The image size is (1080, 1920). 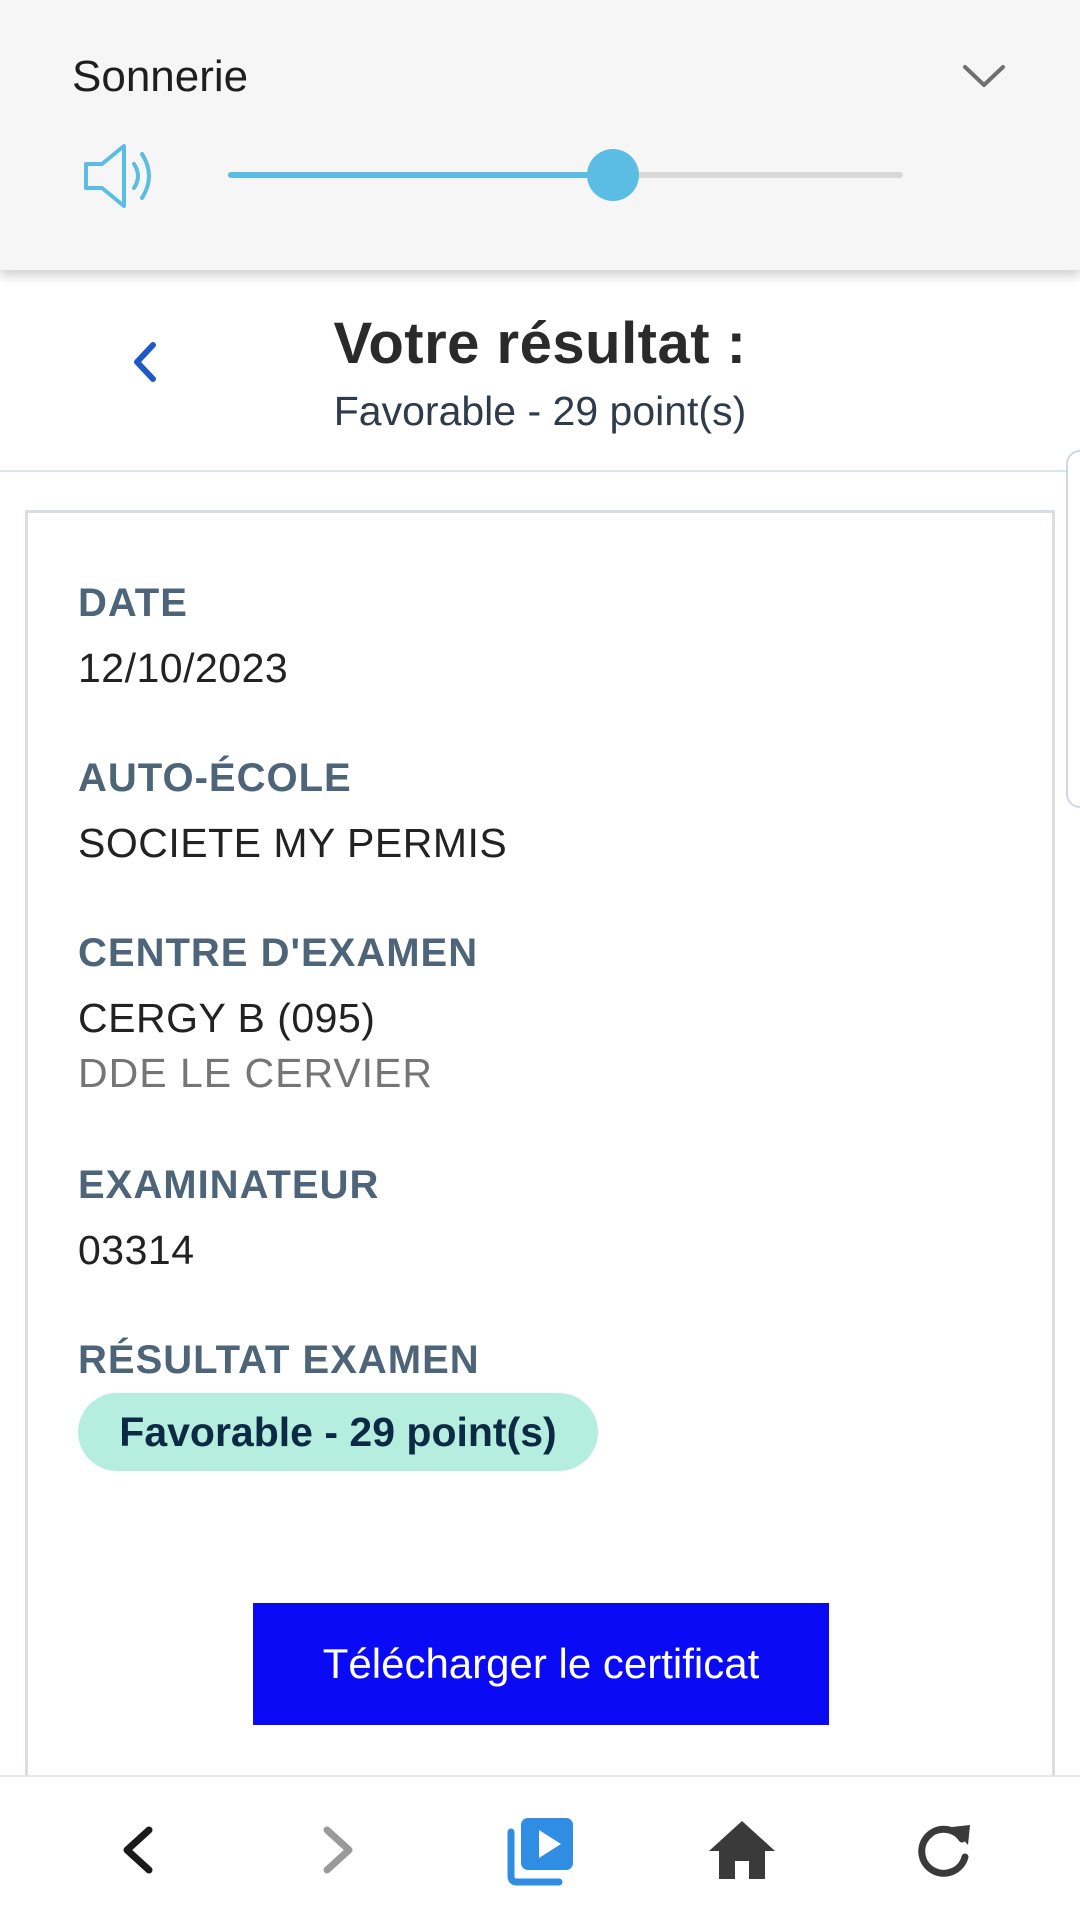 I want to click on volume-slider, so click(x=565, y=175).